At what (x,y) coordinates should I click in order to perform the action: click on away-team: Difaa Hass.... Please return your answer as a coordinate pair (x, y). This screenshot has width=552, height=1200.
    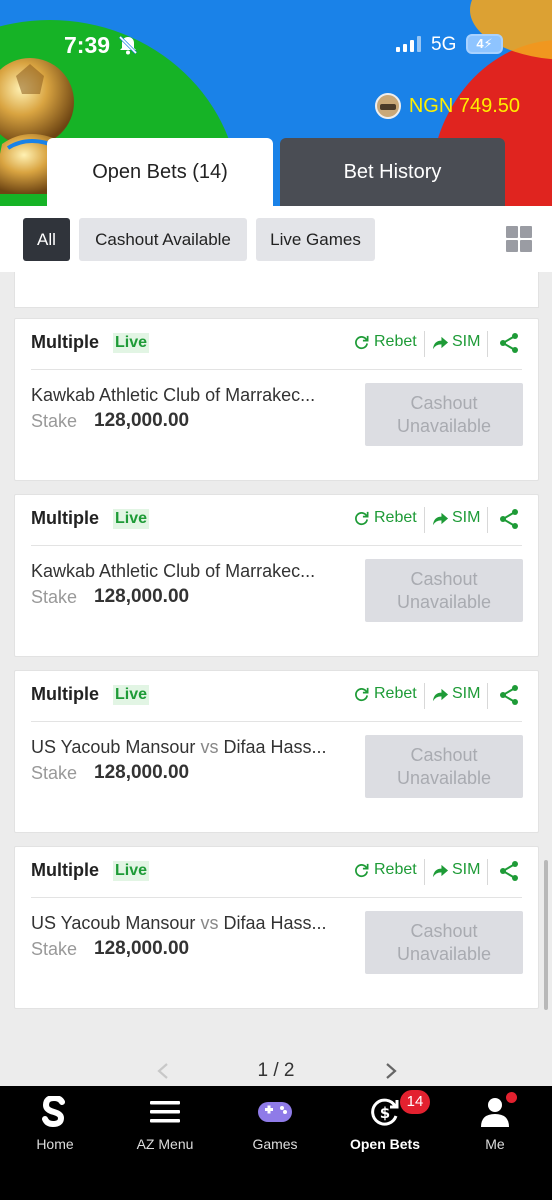
    Looking at the image, I should click on (275, 747).